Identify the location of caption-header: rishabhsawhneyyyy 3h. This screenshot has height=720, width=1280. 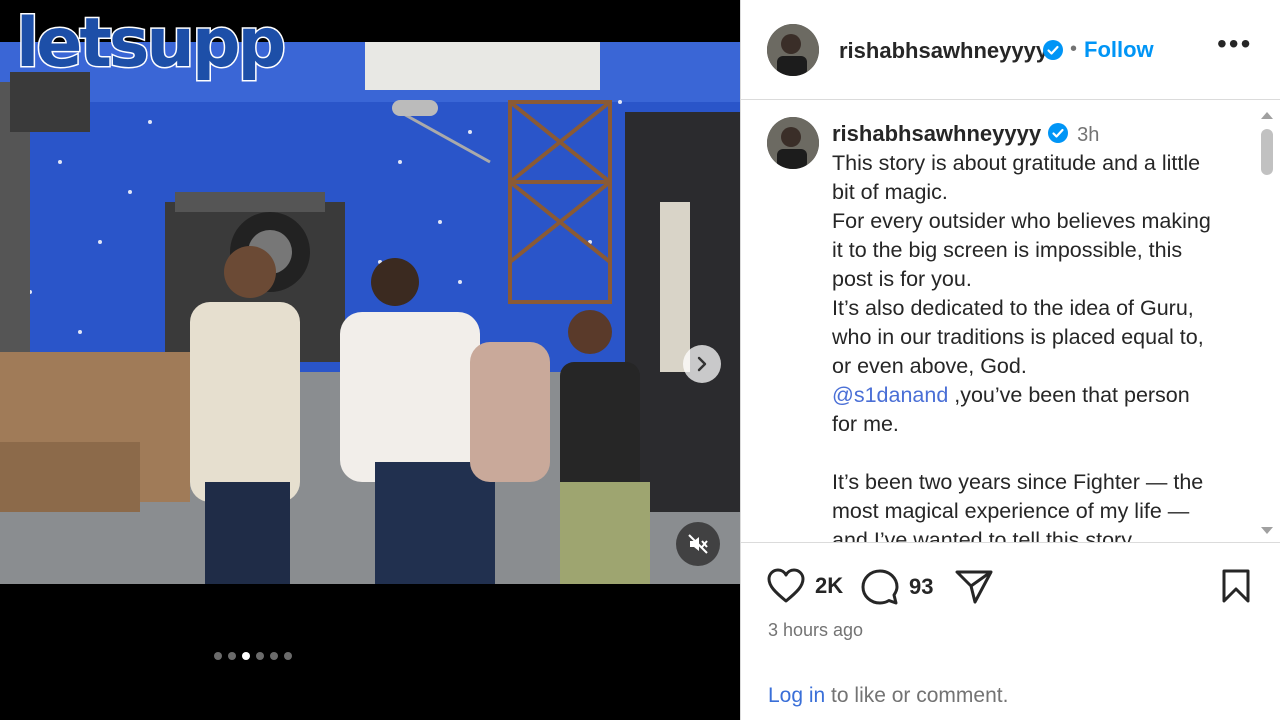
(965, 134).